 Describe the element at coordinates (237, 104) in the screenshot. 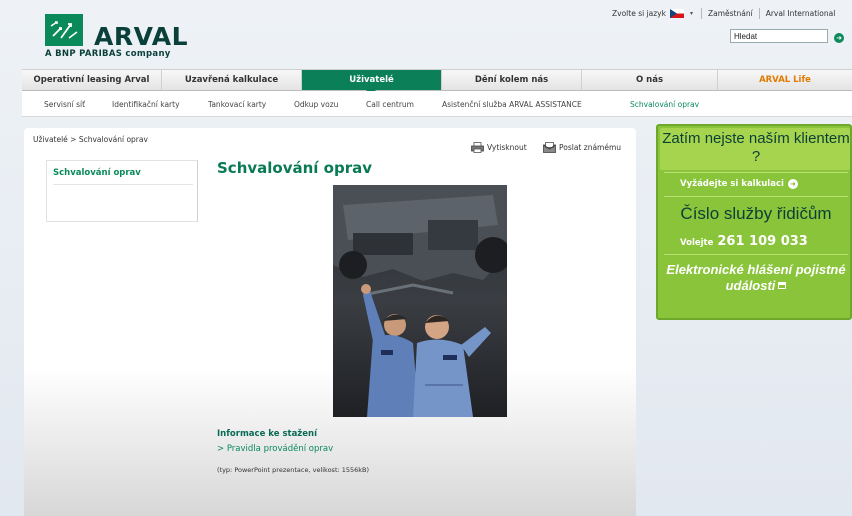

I see `subnav-fuel-cards: Tankovací karty` at that location.